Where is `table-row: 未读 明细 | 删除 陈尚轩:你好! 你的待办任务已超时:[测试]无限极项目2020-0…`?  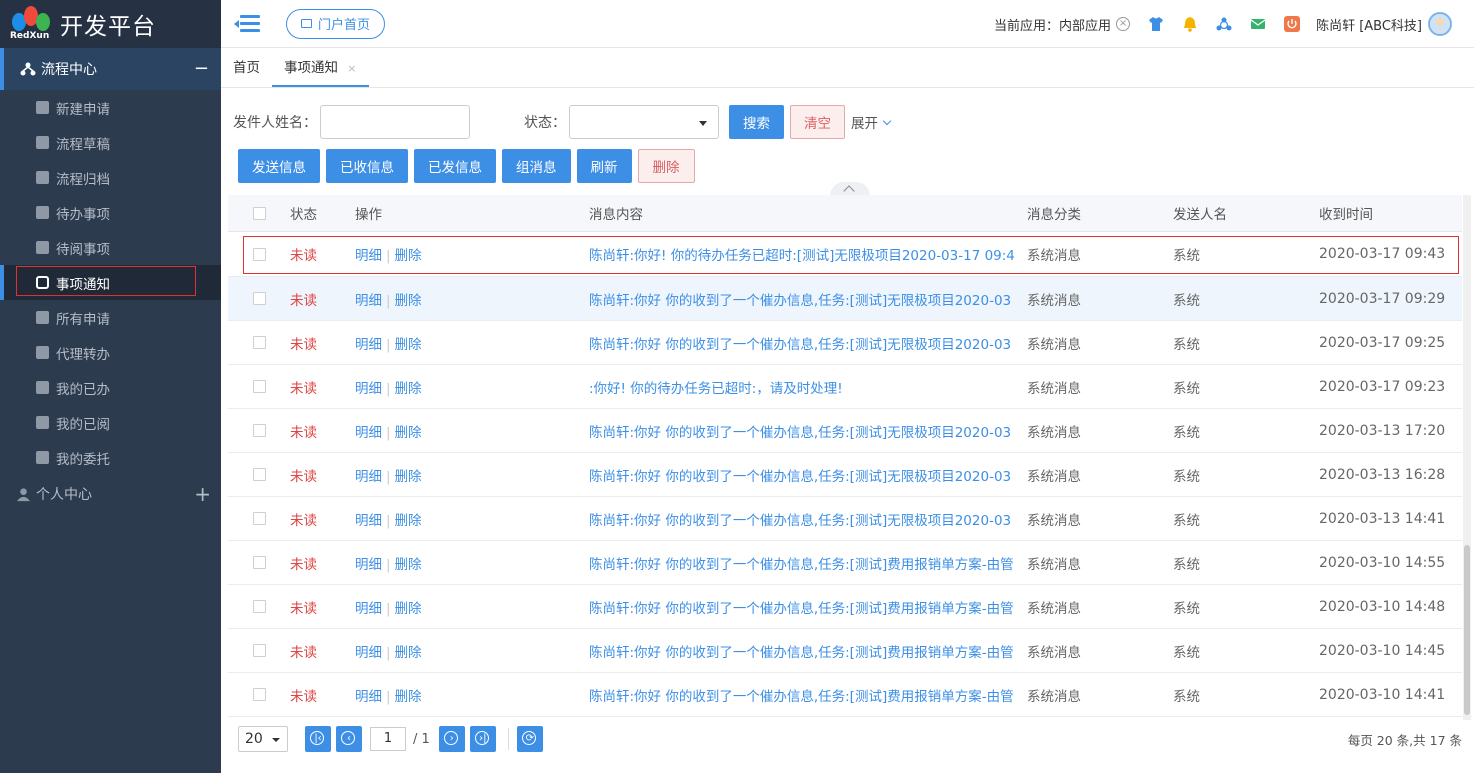 table-row: 未读 明细 | 删除 陈尚轩:你好! 你的待办任务已超时:[测试]无限极项目2020-0… is located at coordinates (845, 254).